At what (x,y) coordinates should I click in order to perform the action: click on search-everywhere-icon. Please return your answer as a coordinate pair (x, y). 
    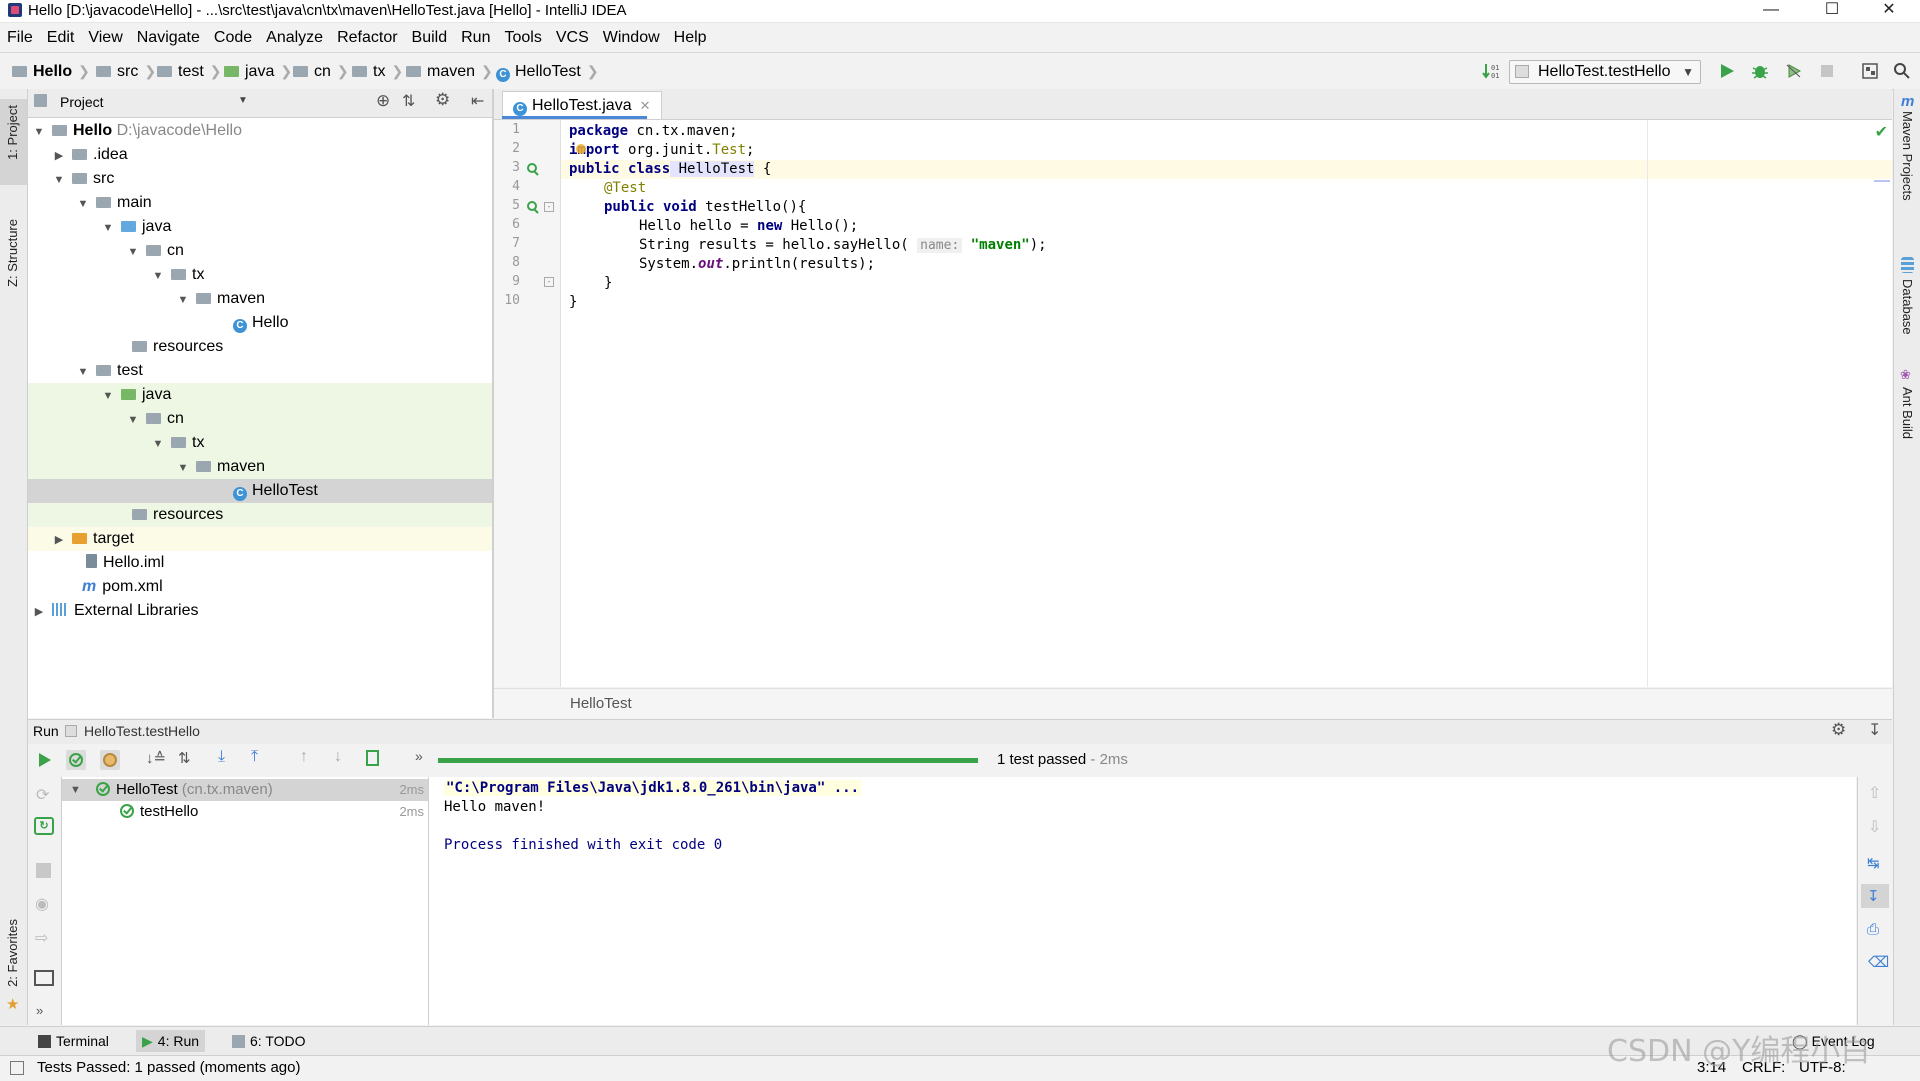
    Looking at the image, I should click on (1902, 71).